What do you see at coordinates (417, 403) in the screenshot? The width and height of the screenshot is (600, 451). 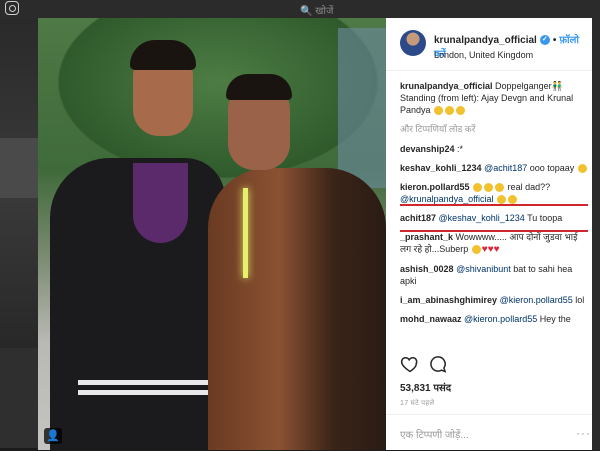 I see `post-time: 17 घंटे पहले` at bounding box center [417, 403].